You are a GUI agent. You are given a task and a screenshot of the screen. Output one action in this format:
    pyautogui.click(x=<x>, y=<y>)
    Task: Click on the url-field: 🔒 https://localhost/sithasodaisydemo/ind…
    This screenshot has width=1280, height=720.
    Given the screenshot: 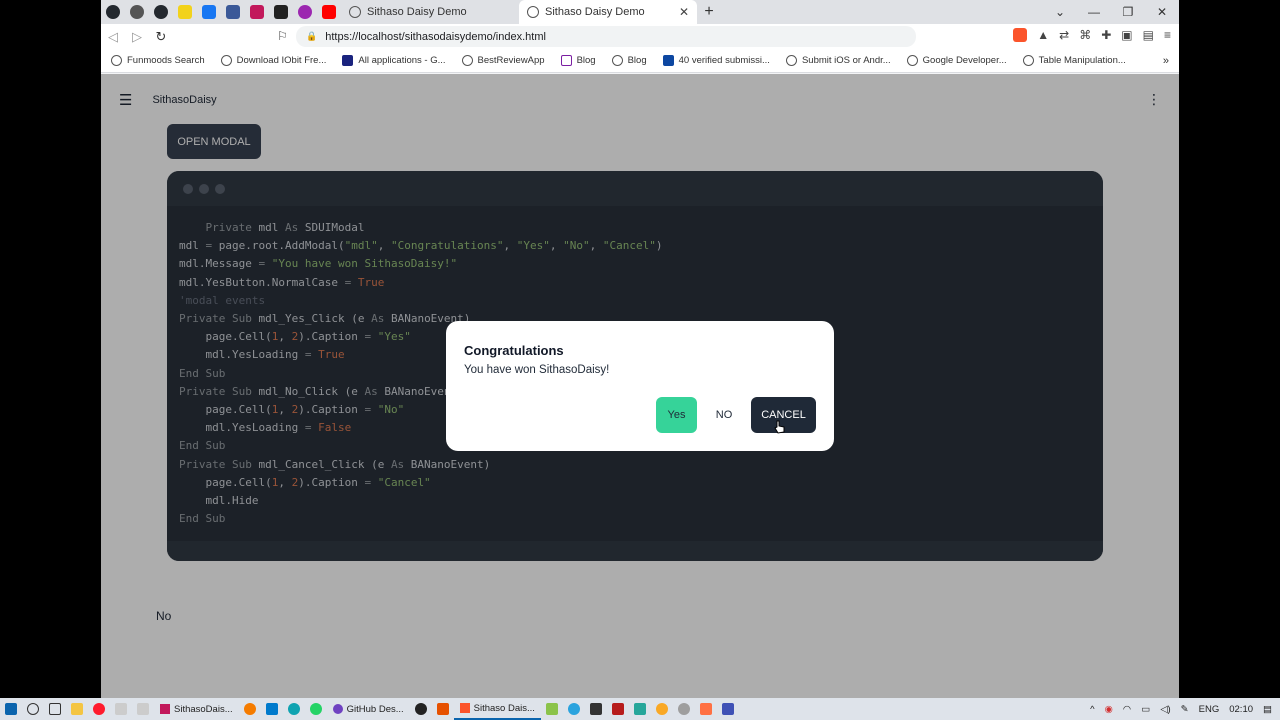 What is the action you would take?
    pyautogui.click(x=606, y=36)
    